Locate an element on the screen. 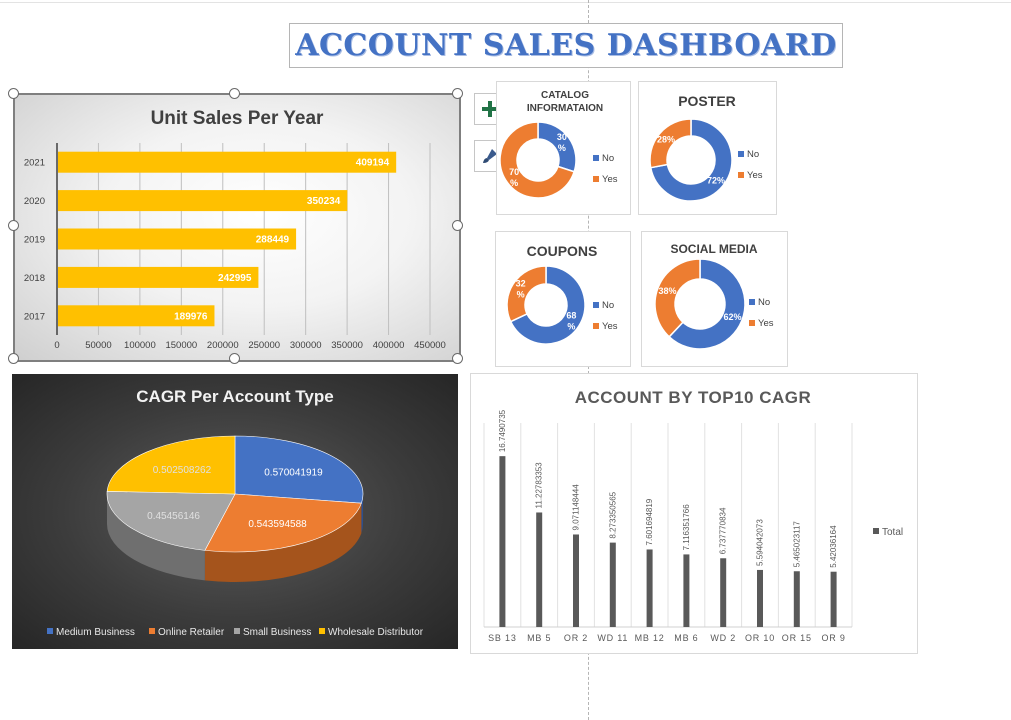 The image size is (1011, 720). data-label: 0.570041919 is located at coordinates (293, 472).